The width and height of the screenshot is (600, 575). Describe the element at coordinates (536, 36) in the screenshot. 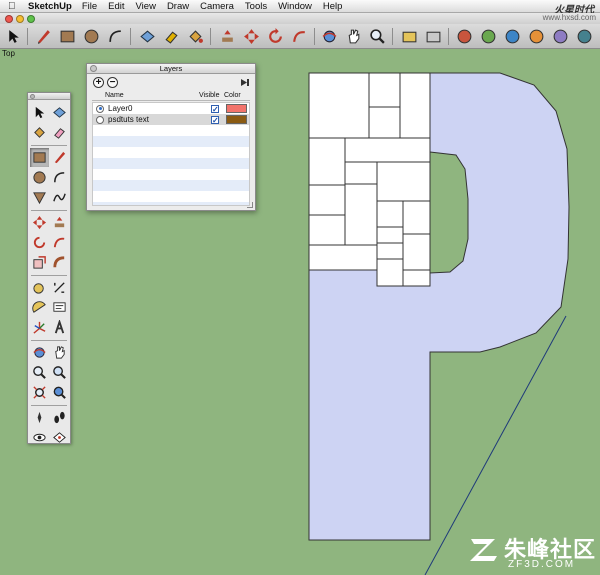

I see `extension-icon` at that location.